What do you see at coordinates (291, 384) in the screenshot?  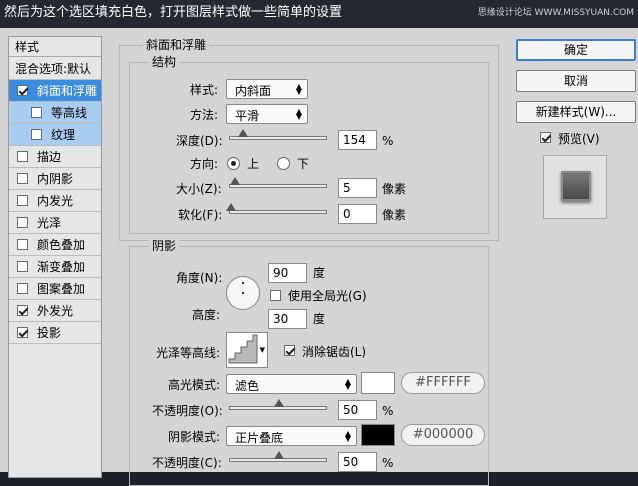 I see `highlight-mode-select: 滤色 ▲ ▼` at bounding box center [291, 384].